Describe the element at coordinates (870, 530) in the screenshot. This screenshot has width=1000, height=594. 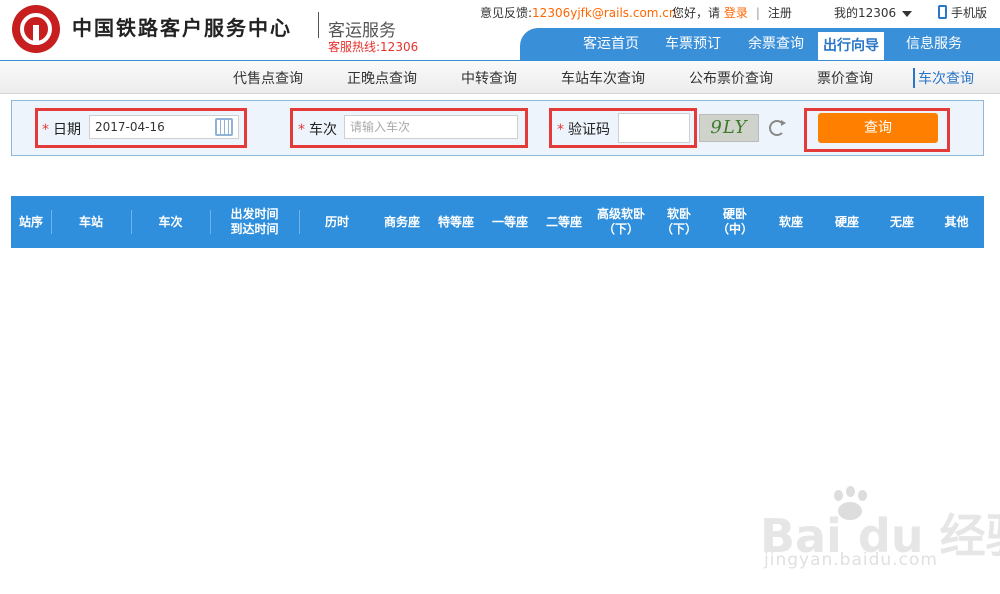
I see `baidu-watermark: Bai du 经验 jingyan.baidu.com` at that location.